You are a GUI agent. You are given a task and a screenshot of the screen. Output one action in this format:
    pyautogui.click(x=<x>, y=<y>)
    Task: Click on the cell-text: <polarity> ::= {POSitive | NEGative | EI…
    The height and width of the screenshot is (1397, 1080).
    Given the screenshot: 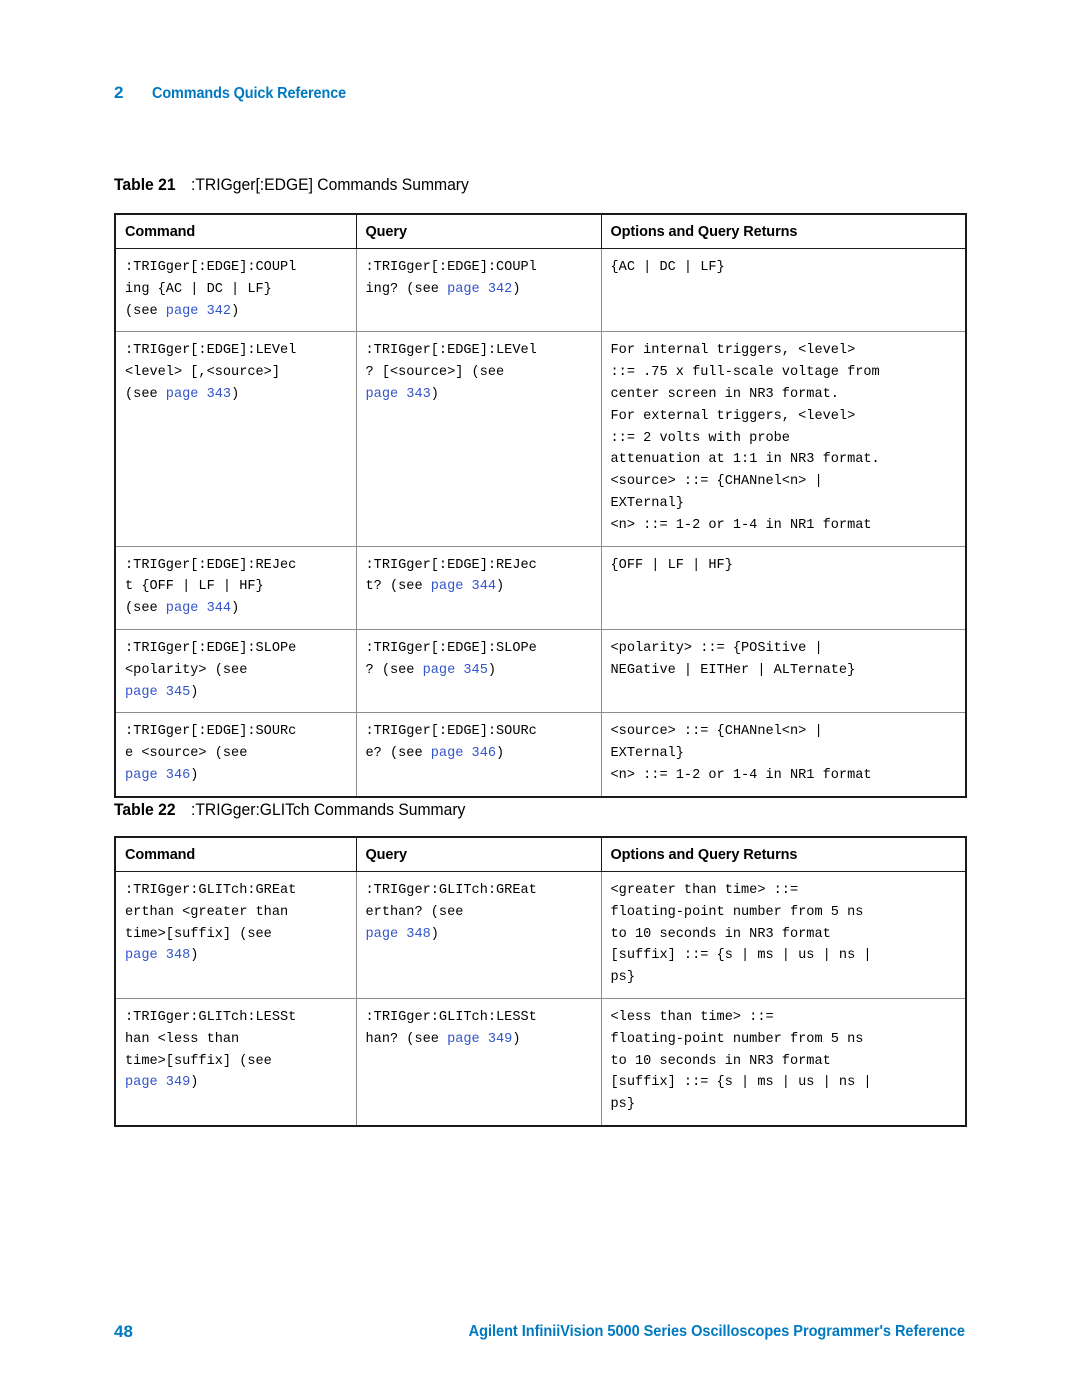 What is the action you would take?
    pyautogui.click(x=733, y=659)
    